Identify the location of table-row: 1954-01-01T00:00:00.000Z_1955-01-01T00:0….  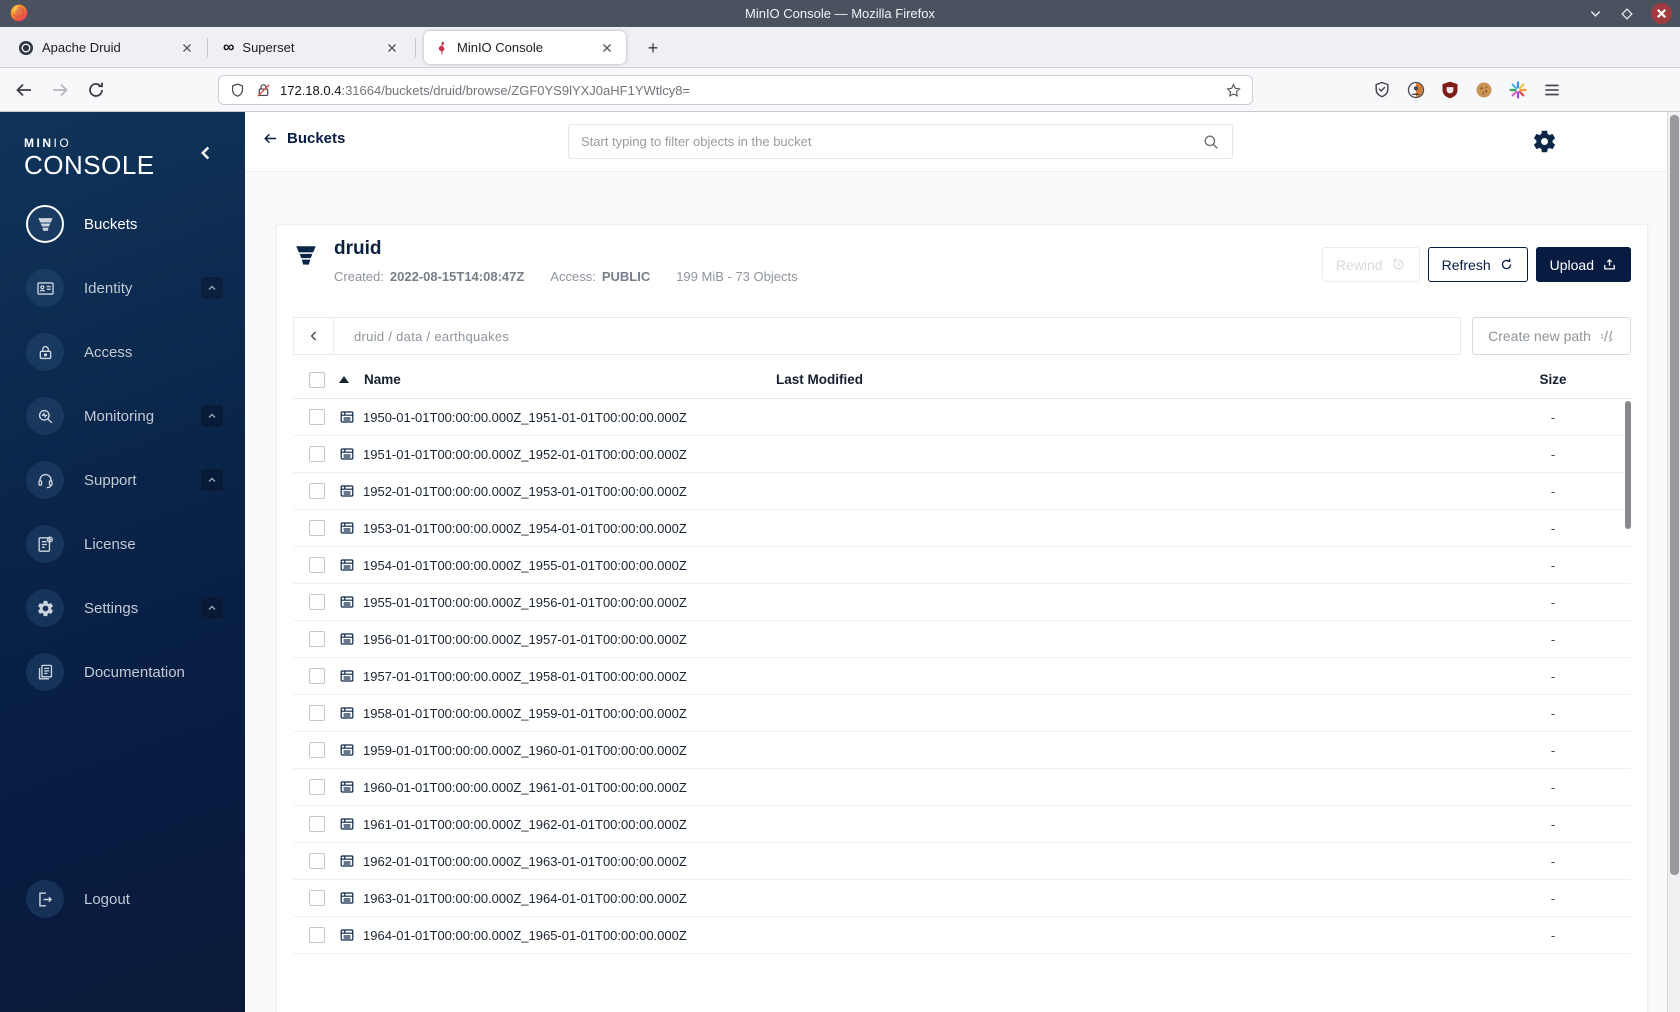
(962, 565).